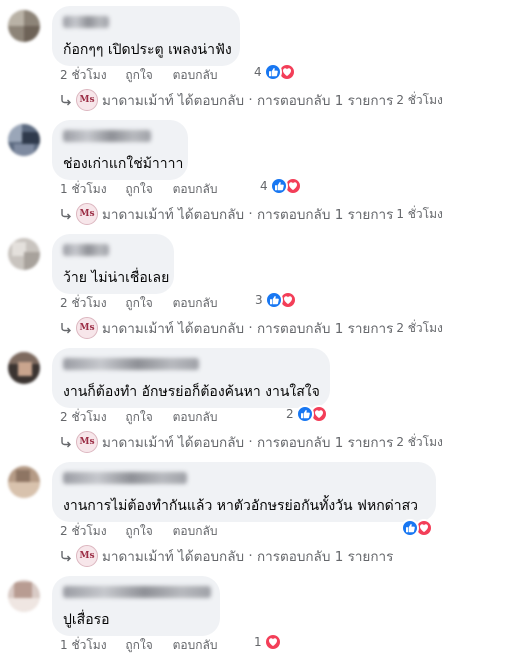 The height and width of the screenshot is (659, 508). Describe the element at coordinates (259, 300) in the screenshot. I see `reaction-count: 3` at that location.